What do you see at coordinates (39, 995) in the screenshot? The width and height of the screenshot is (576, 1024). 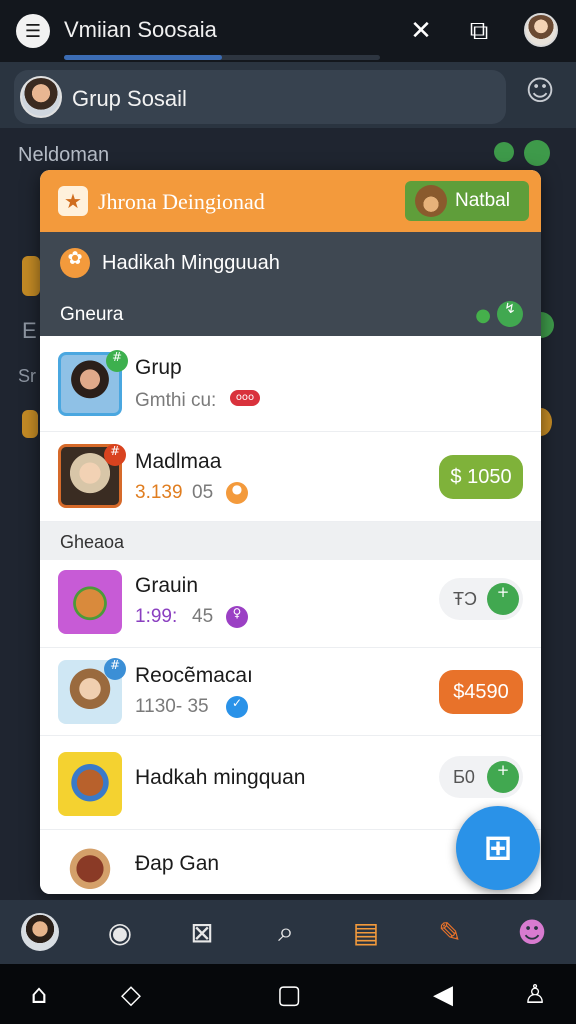 I see `home-icon: ⌂` at bounding box center [39, 995].